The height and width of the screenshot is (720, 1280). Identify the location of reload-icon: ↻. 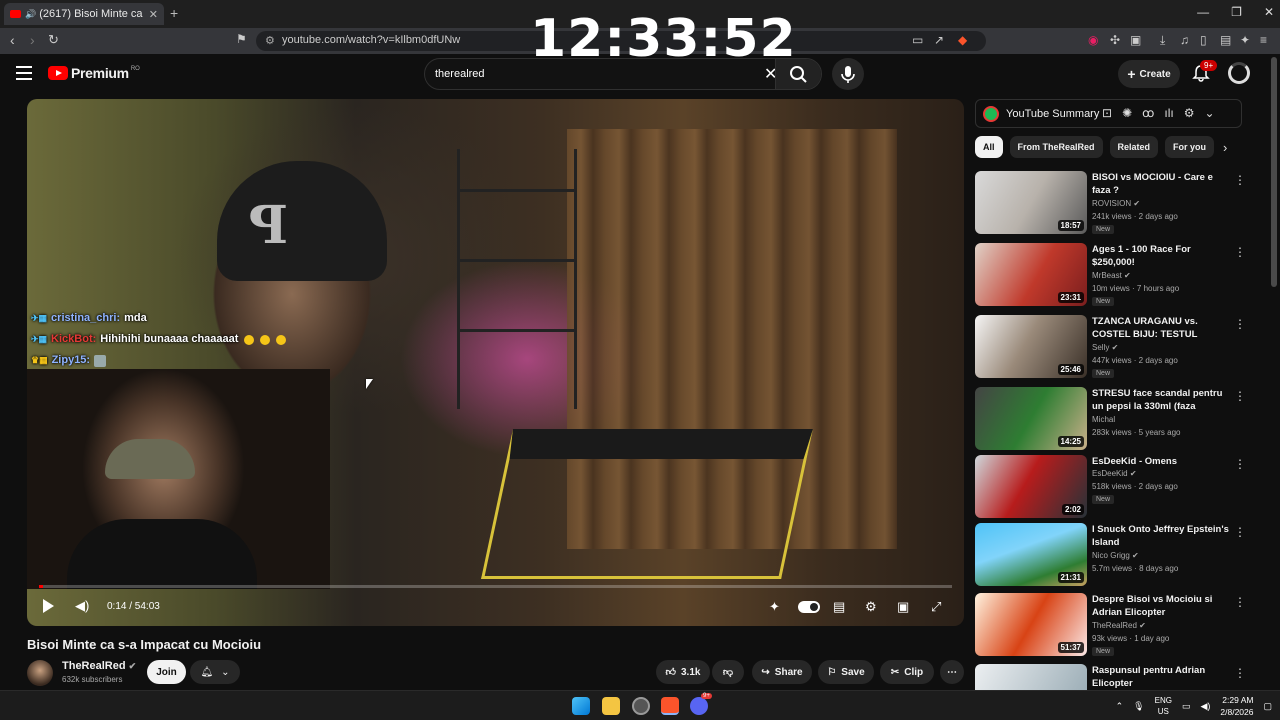
(53, 40).